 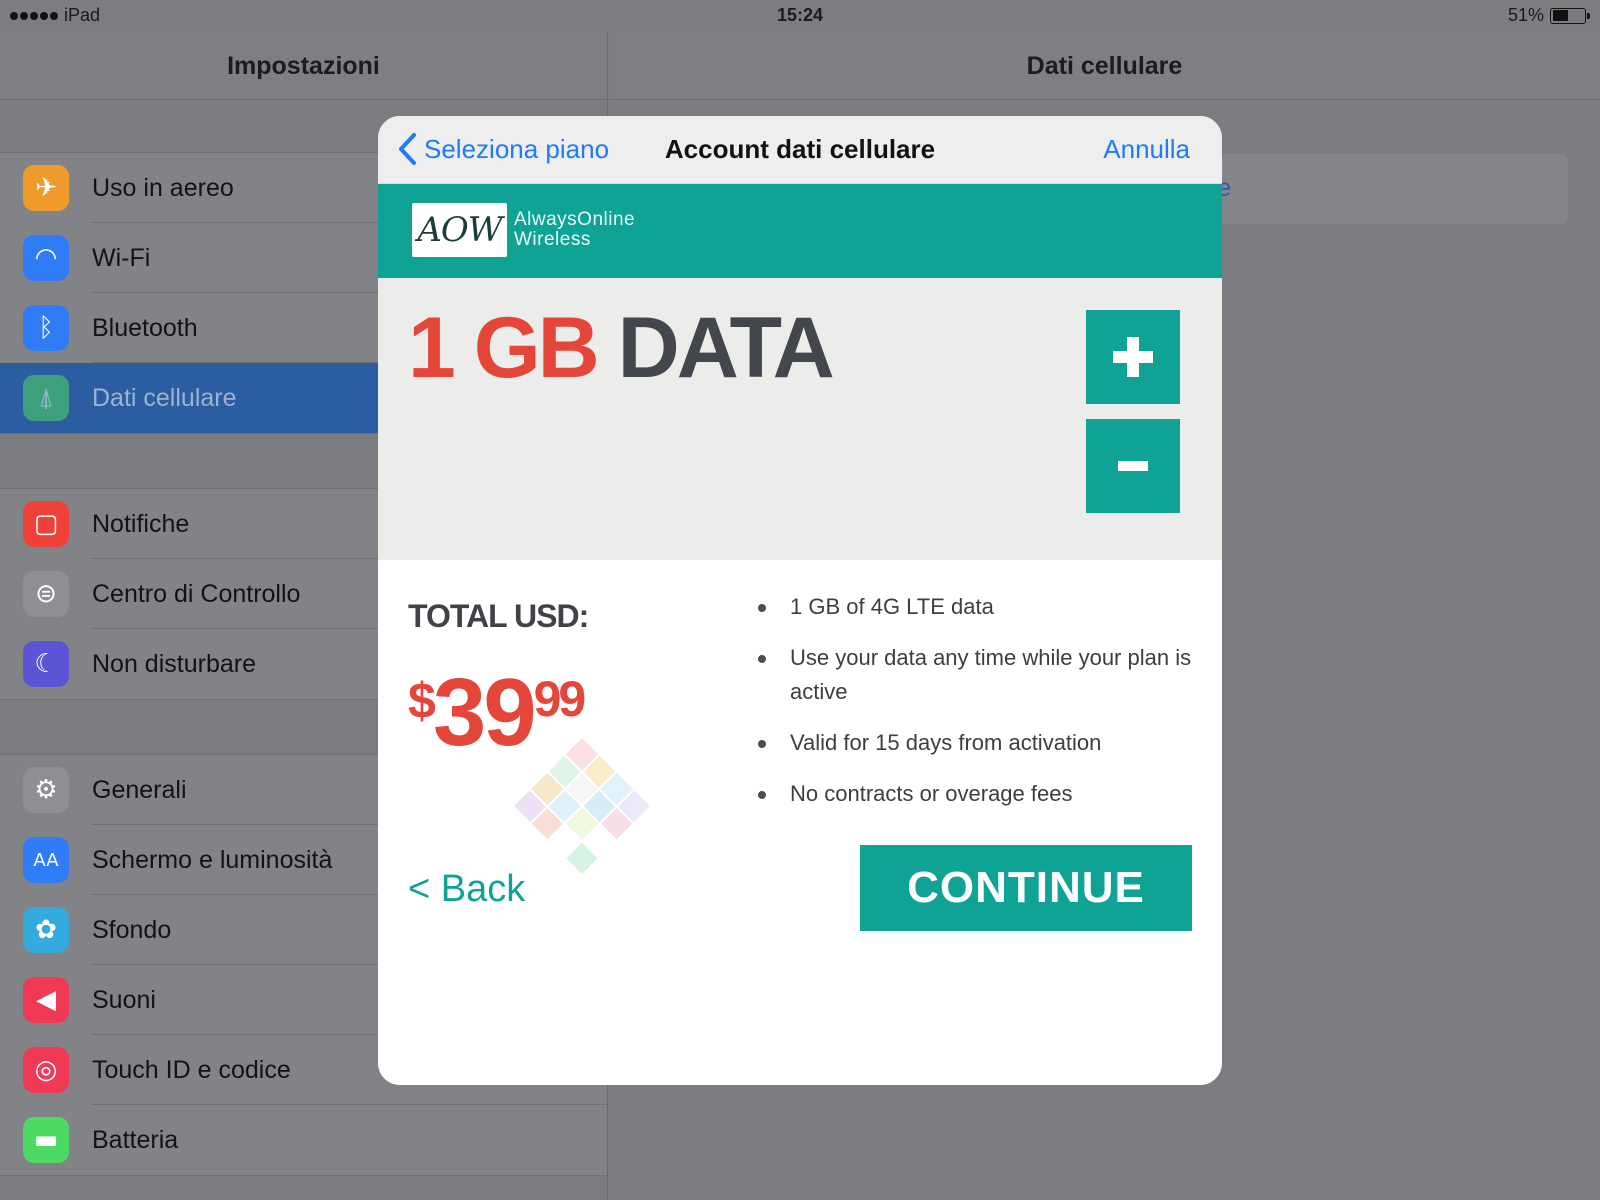 I want to click on detail-title: Dati cellulare, so click(x=1104, y=66).